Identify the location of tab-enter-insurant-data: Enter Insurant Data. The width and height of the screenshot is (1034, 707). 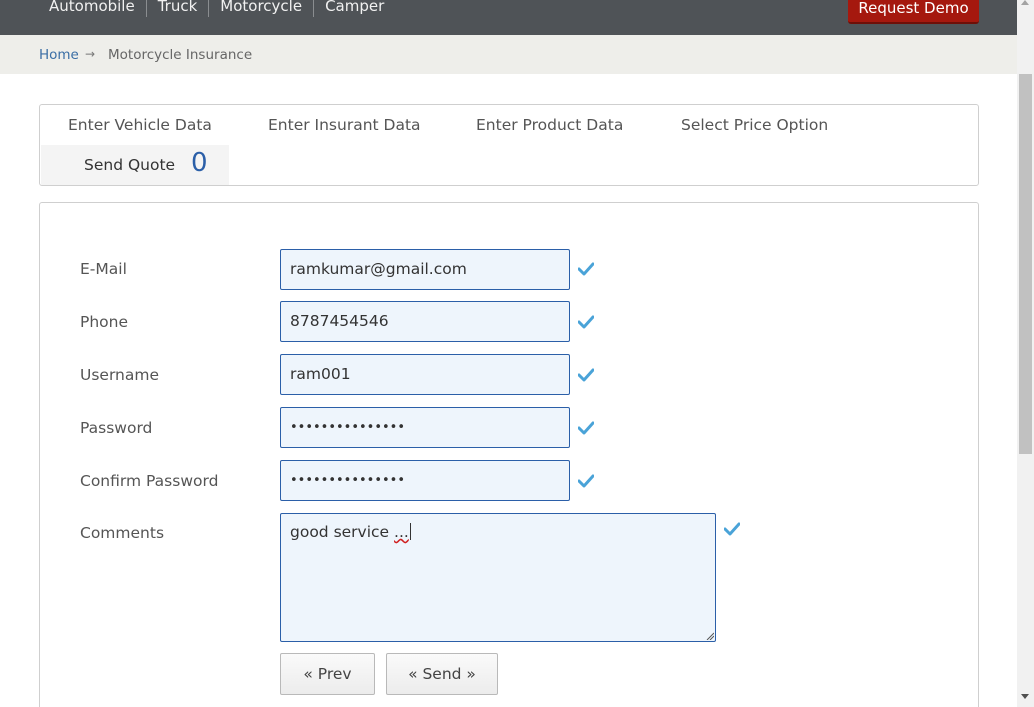
(344, 125).